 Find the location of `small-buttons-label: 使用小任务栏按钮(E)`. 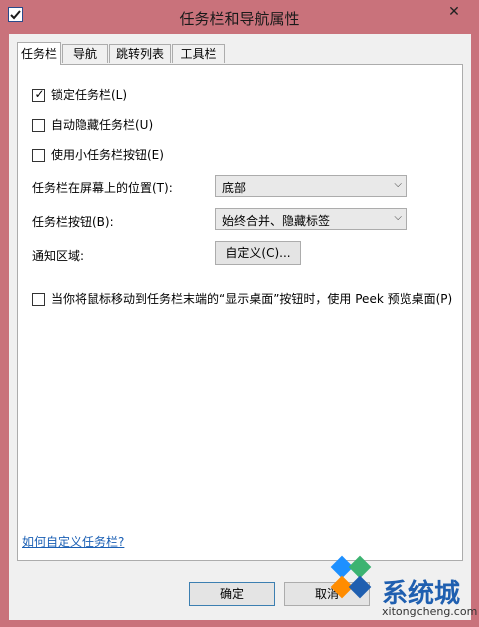

small-buttons-label: 使用小任务栏按钮(E) is located at coordinates (107, 155).